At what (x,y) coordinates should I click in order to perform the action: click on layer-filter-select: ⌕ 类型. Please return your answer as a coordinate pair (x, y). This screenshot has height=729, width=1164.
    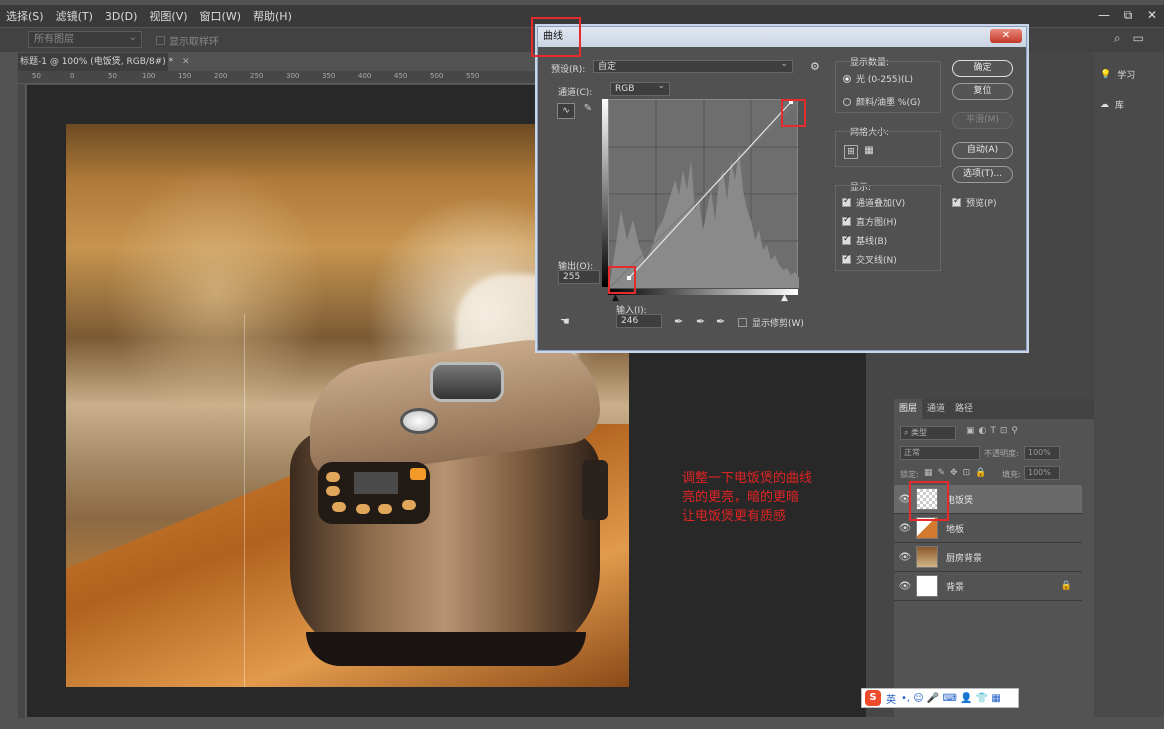
    Looking at the image, I should click on (928, 433).